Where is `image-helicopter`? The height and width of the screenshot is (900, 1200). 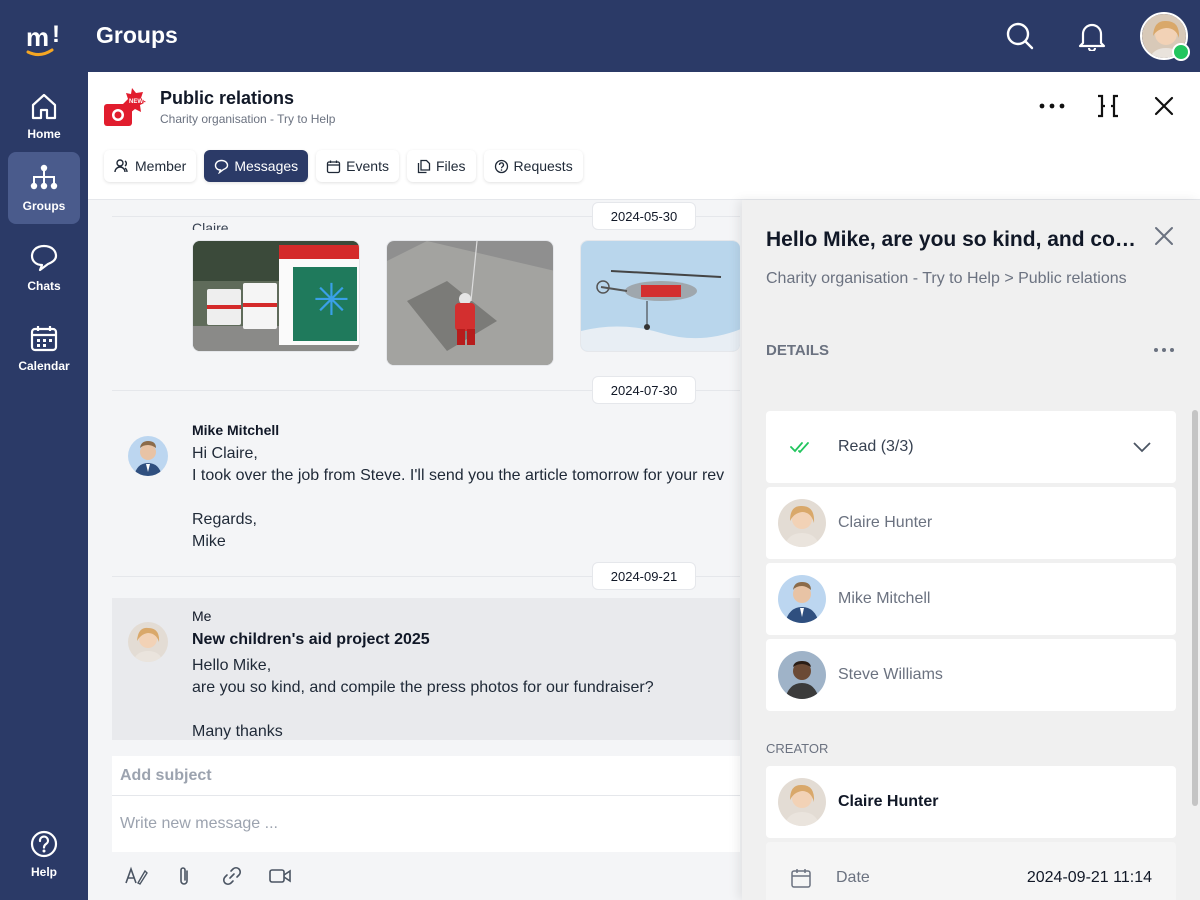 image-helicopter is located at coordinates (660, 296).